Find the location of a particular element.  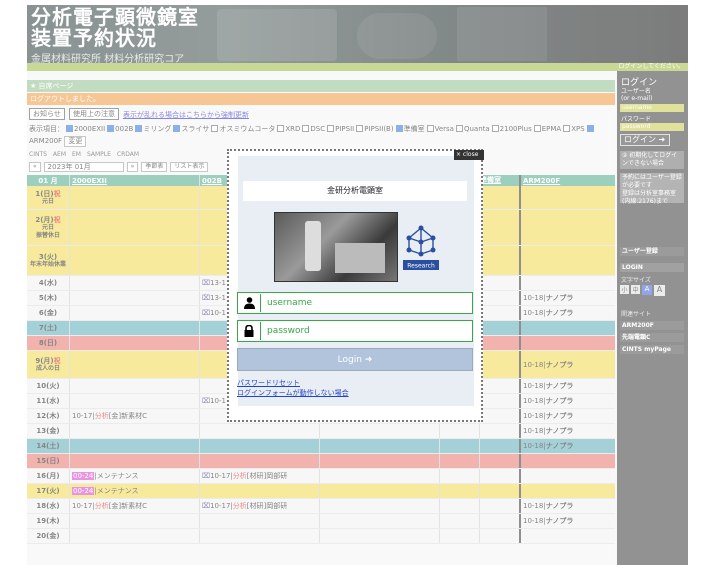

microscope-photo is located at coordinates (336, 247).